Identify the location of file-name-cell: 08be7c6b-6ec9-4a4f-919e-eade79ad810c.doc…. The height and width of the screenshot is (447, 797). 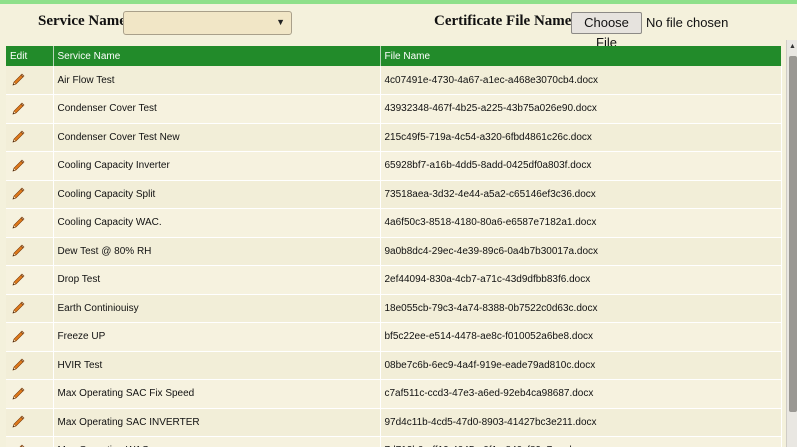
(581, 365).